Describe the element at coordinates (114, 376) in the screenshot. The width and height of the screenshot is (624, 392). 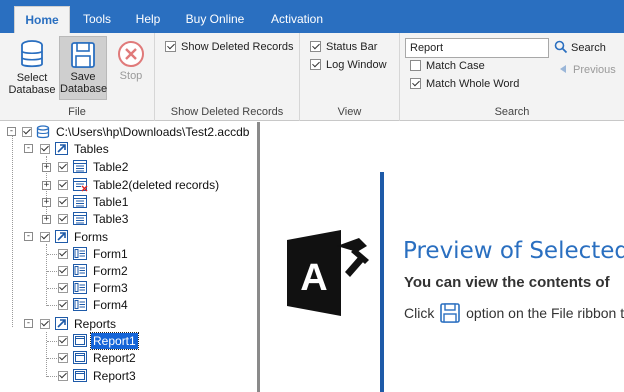
I see `report-label: Report3` at that location.